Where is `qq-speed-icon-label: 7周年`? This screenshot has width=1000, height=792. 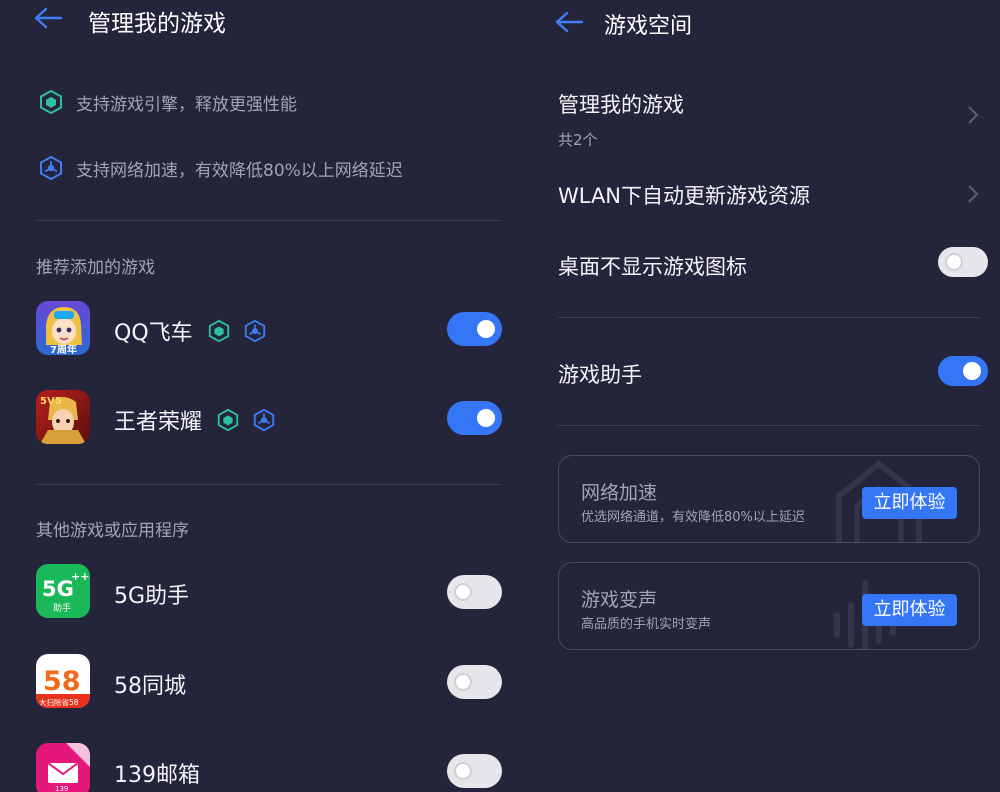
qq-speed-icon-label: 7周年 is located at coordinates (63, 349).